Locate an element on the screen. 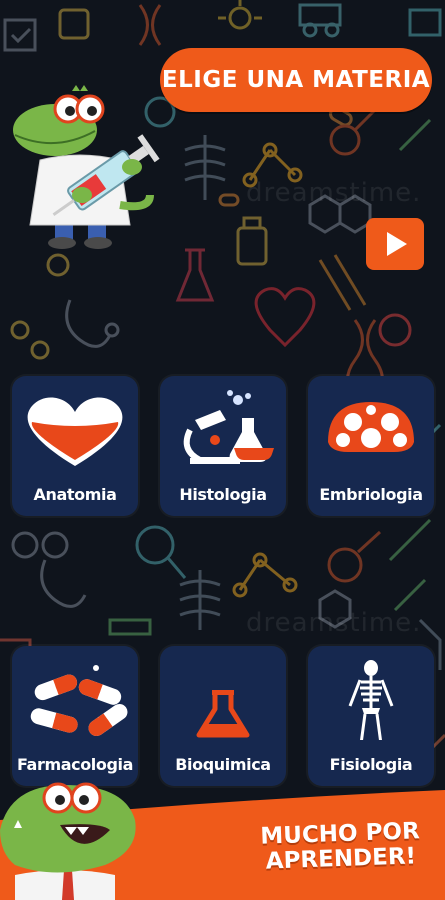 This screenshot has height=900, width=445. crocodile-doctor-mascot is located at coordinates (86, 167).